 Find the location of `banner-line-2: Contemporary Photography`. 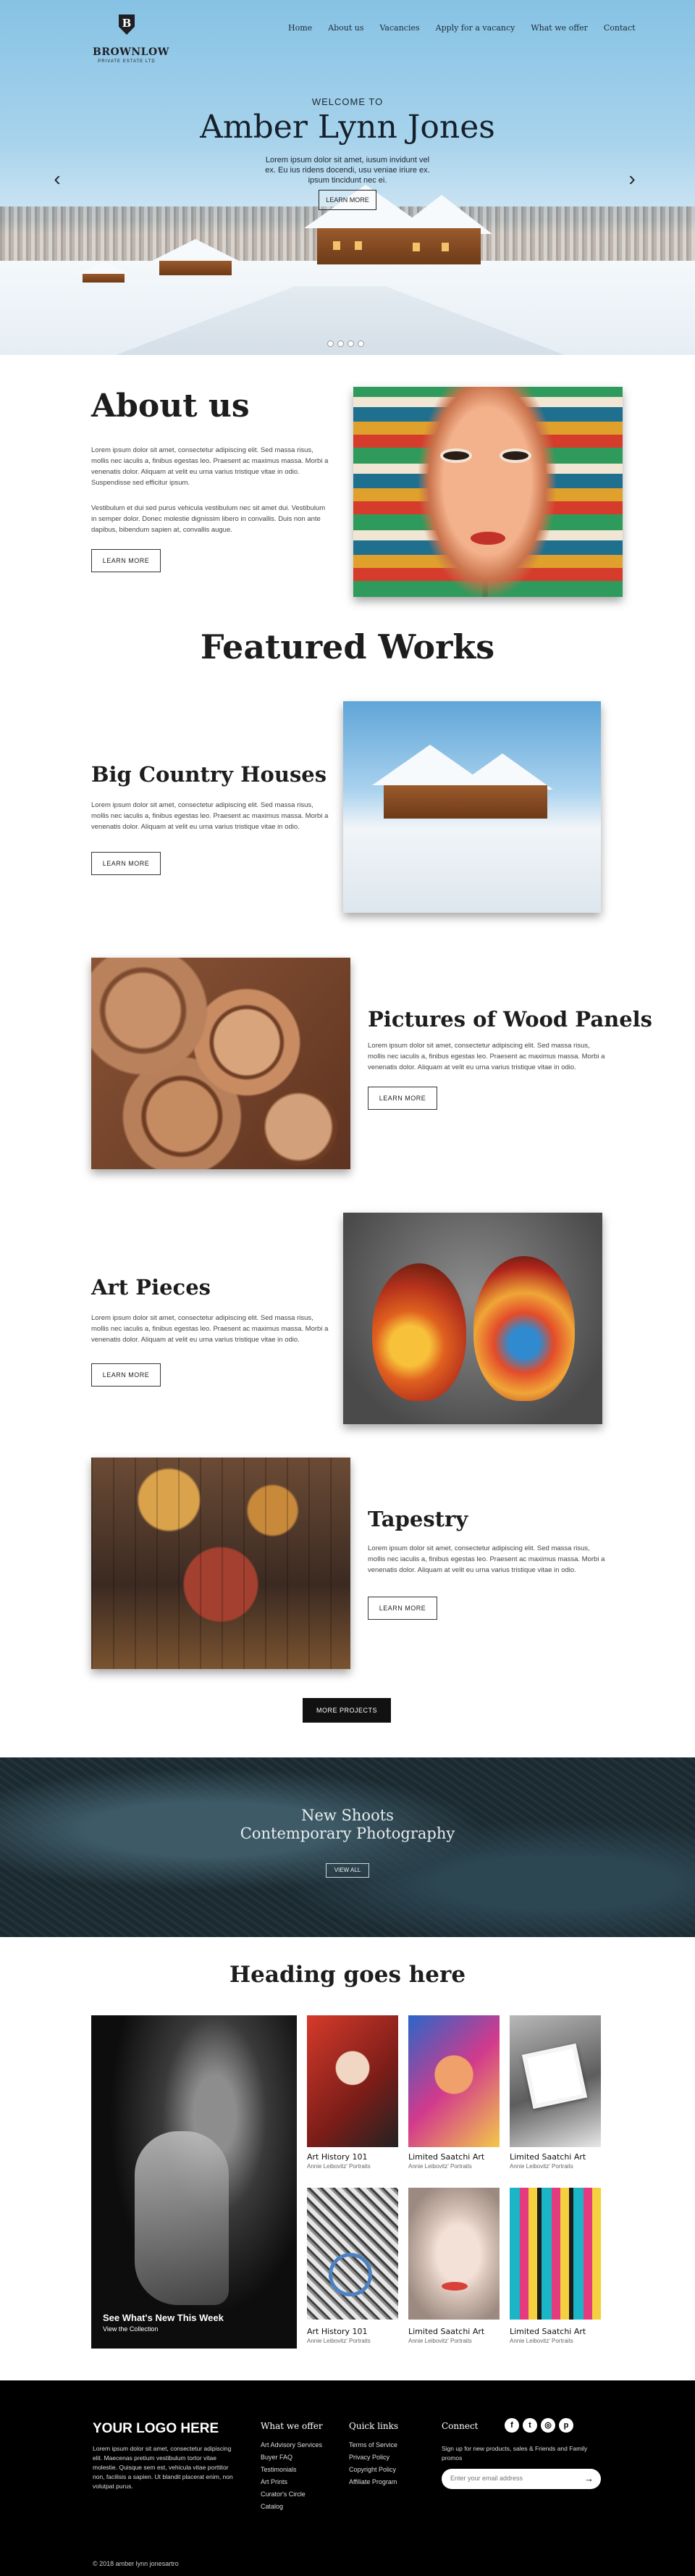

banner-line-2: Contemporary Photography is located at coordinates (347, 1834).